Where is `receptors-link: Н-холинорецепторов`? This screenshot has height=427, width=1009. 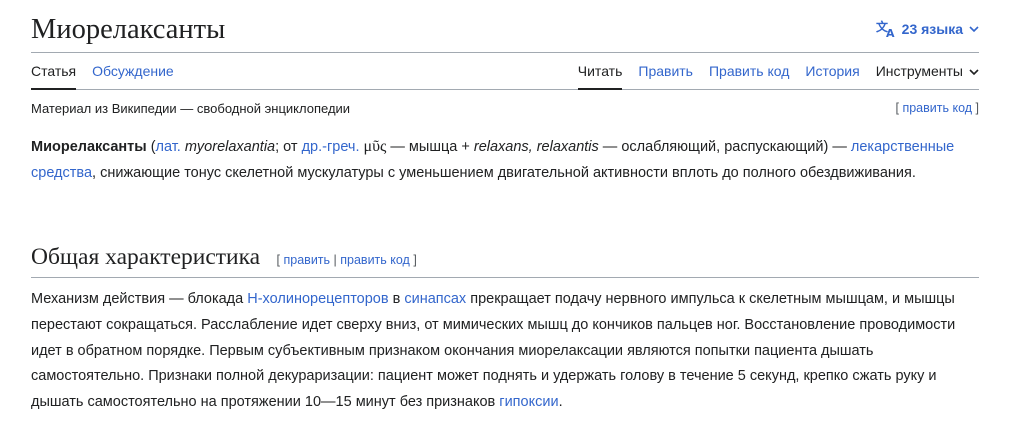
receptors-link: Н-холинорецепторов is located at coordinates (317, 299).